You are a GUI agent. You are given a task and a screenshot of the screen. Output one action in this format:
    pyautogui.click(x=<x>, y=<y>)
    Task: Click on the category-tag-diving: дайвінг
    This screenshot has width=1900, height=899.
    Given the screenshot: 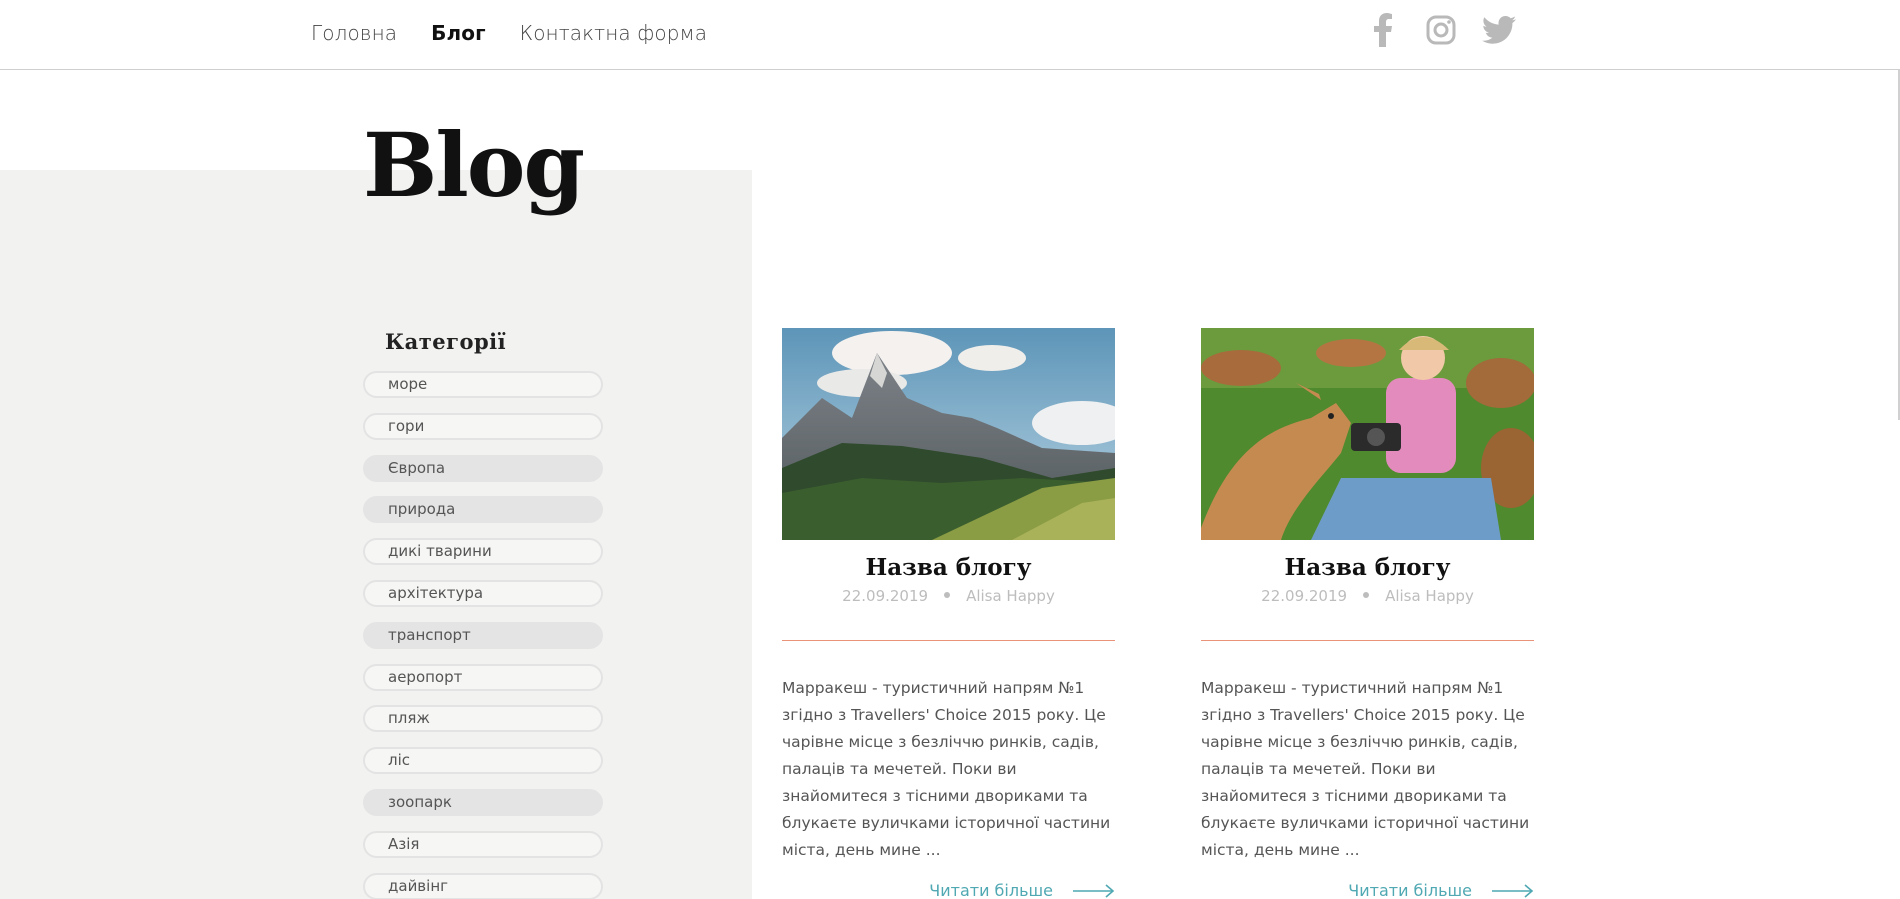 What is the action you would take?
    pyautogui.click(x=483, y=885)
    